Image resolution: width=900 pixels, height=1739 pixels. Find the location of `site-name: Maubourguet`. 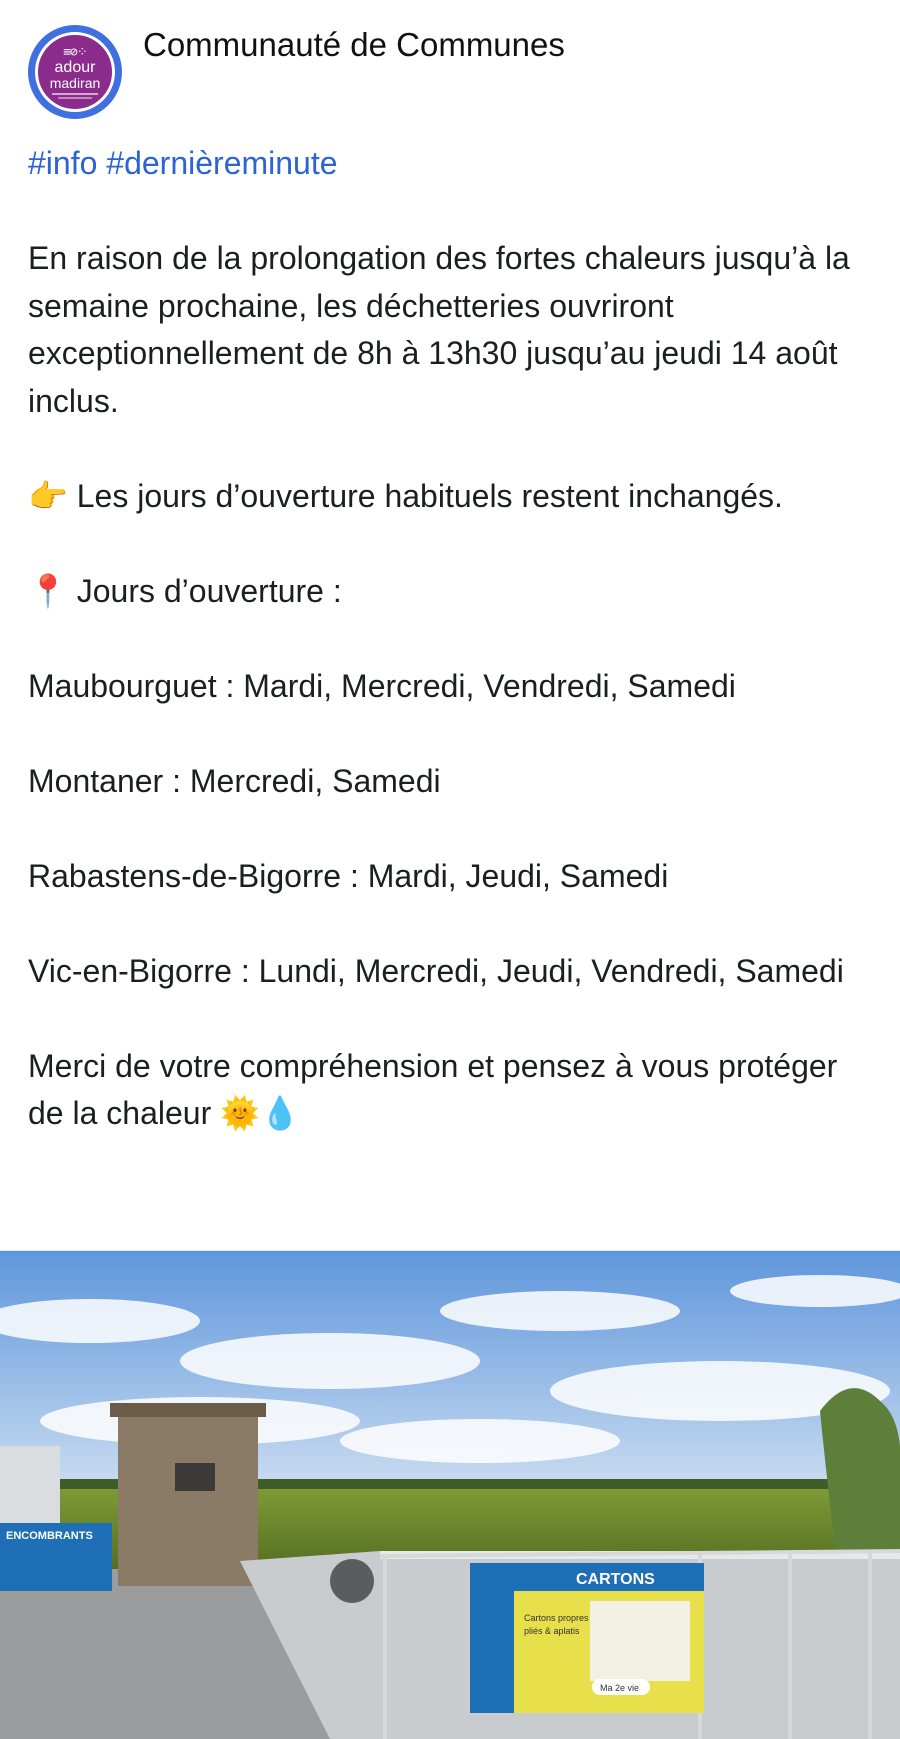

site-name: Maubourguet is located at coordinates (122, 685).